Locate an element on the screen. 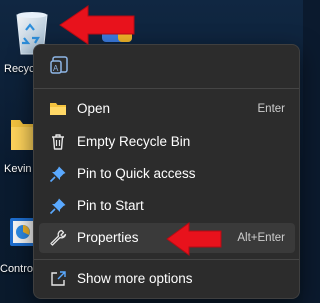  recycle-bin-label: Recycle Bin is located at coordinates (18, 69).